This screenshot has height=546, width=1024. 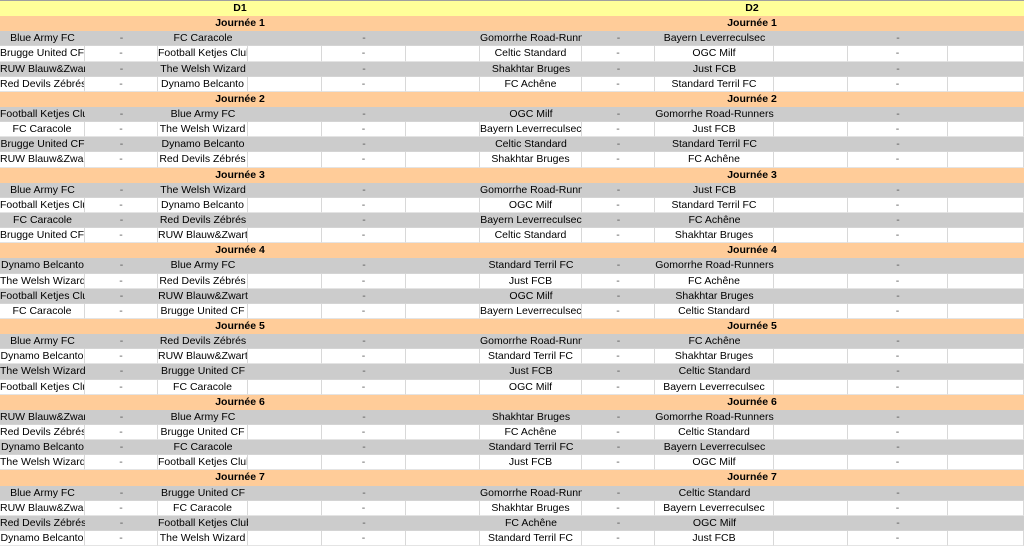 I want to click on d1-home-team-cell: Blue Army FC, so click(x=42, y=190).